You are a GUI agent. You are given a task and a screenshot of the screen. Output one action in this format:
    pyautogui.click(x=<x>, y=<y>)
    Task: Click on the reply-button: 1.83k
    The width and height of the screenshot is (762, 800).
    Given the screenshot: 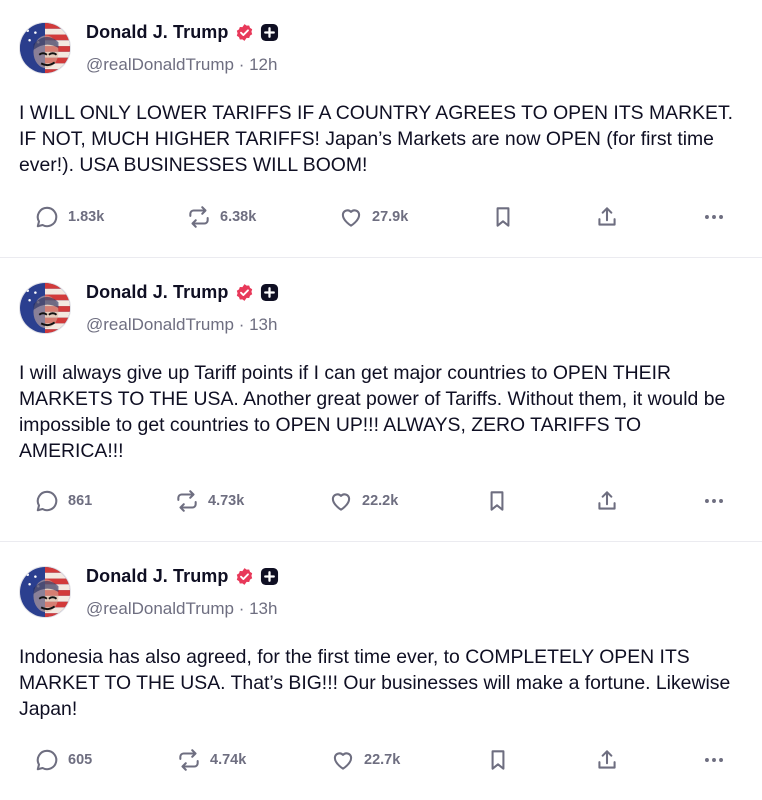 What is the action you would take?
    pyautogui.click(x=69, y=217)
    